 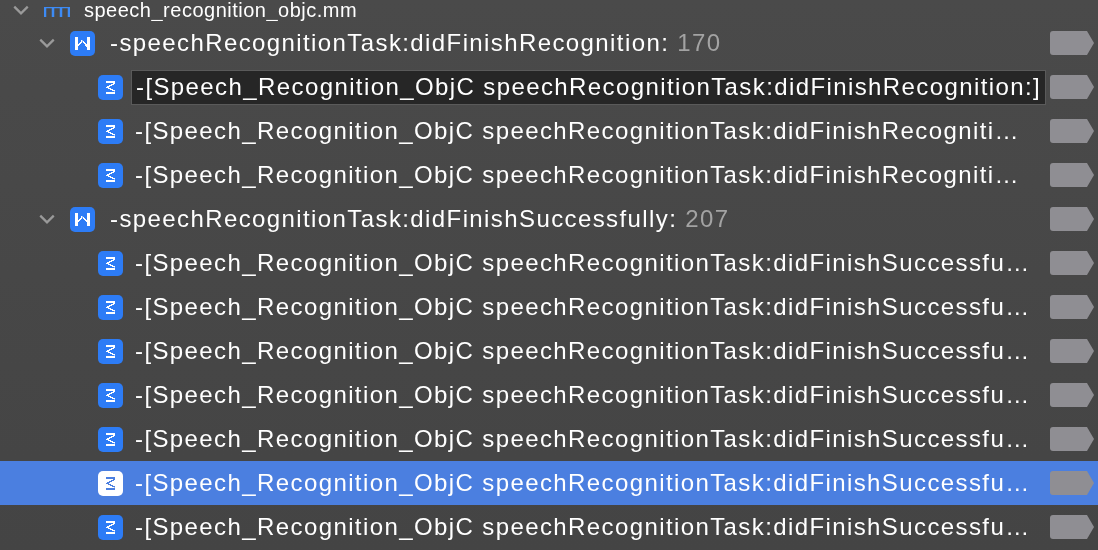 What do you see at coordinates (699, 43) in the screenshot?
I see `call-count: 170` at bounding box center [699, 43].